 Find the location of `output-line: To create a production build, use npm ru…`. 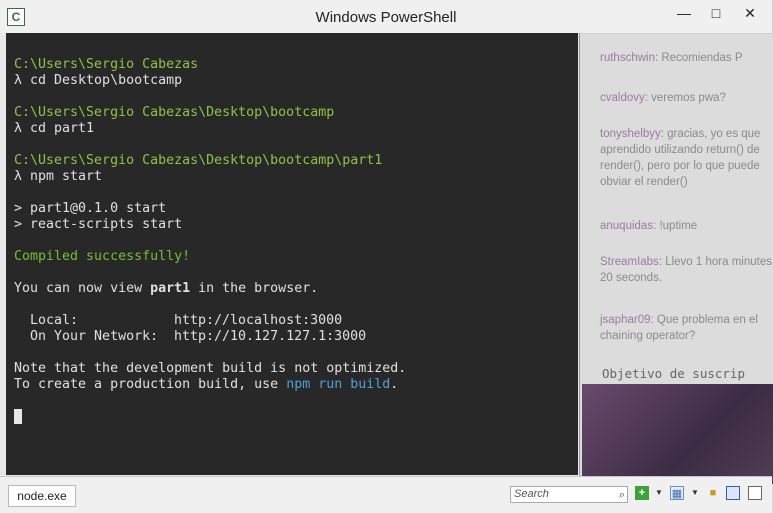

output-line: To create a production build, use npm ru… is located at coordinates (206, 384).